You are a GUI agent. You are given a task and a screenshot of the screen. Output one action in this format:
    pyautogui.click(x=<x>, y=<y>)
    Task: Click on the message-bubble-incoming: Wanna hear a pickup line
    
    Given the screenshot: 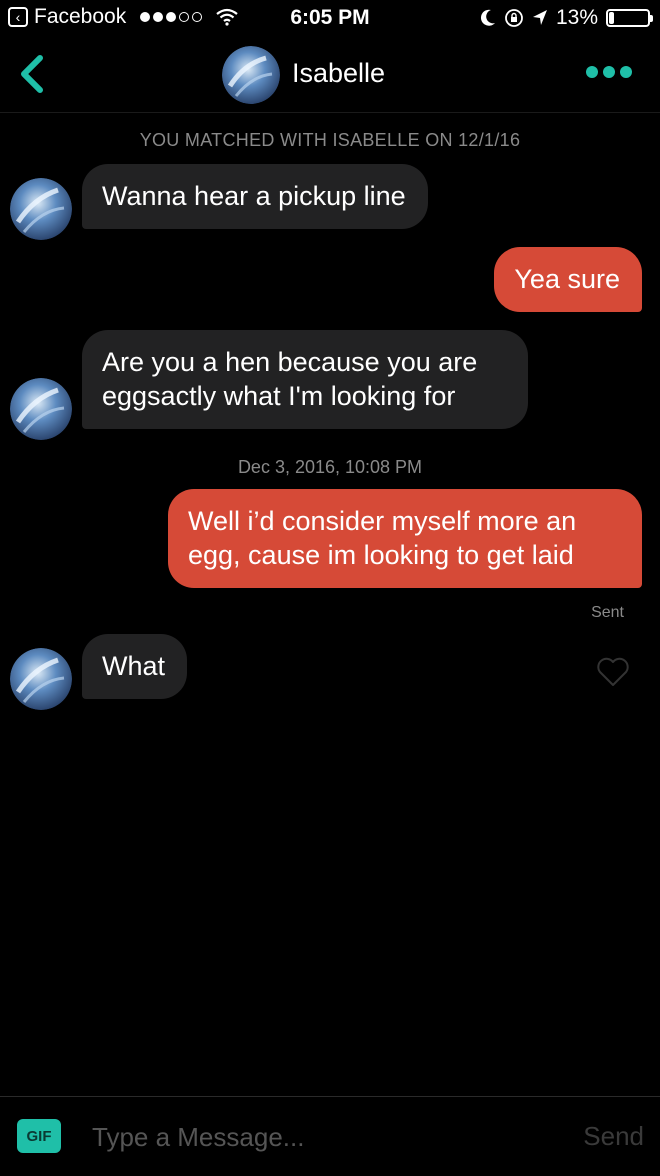 What is the action you would take?
    pyautogui.click(x=255, y=196)
    